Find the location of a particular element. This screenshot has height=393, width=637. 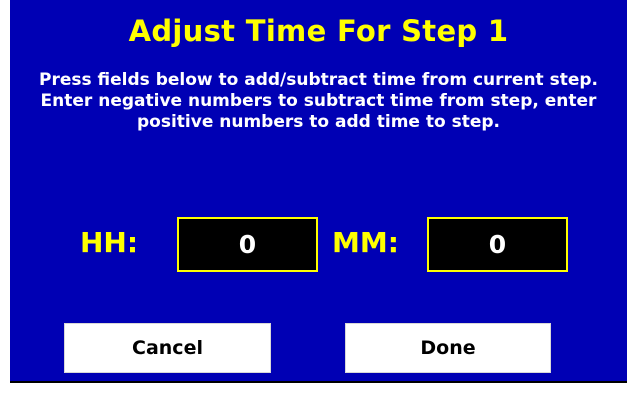

done-button-label: Done is located at coordinates (448, 348).